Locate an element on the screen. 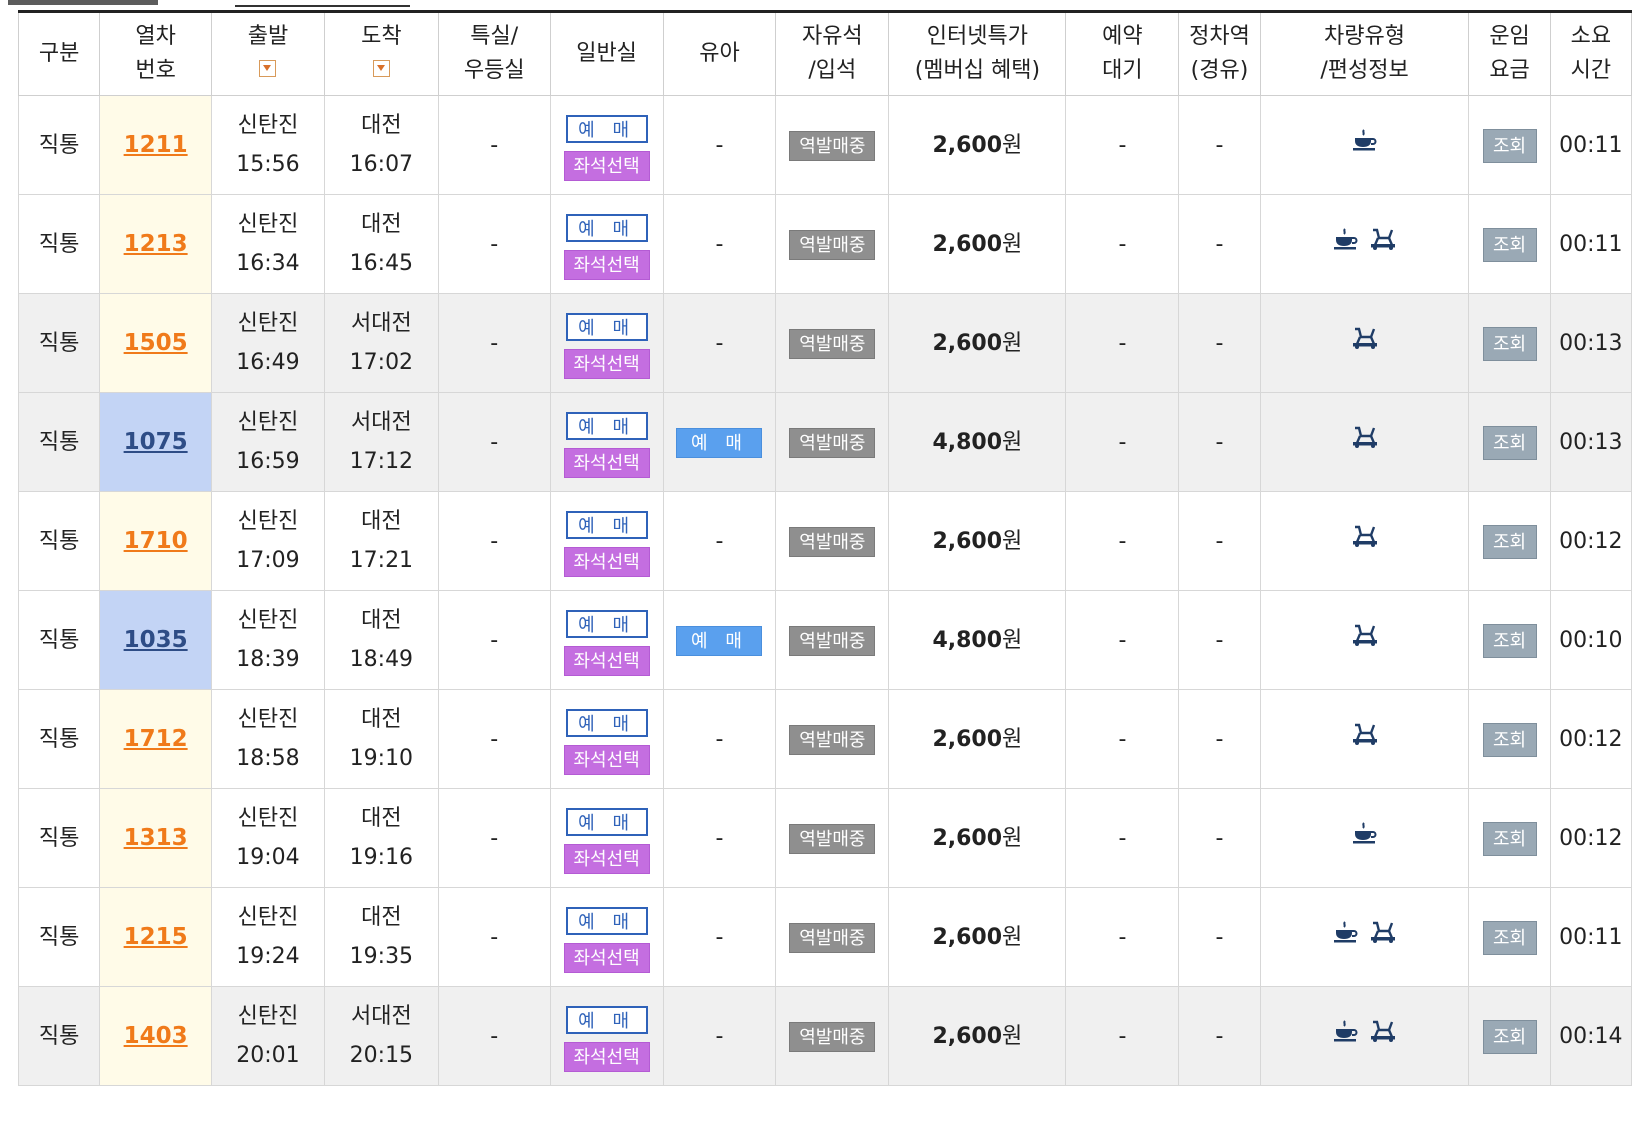 The height and width of the screenshot is (1126, 1640). cell-arrival: 서대전 20:15 is located at coordinates (381, 1036).